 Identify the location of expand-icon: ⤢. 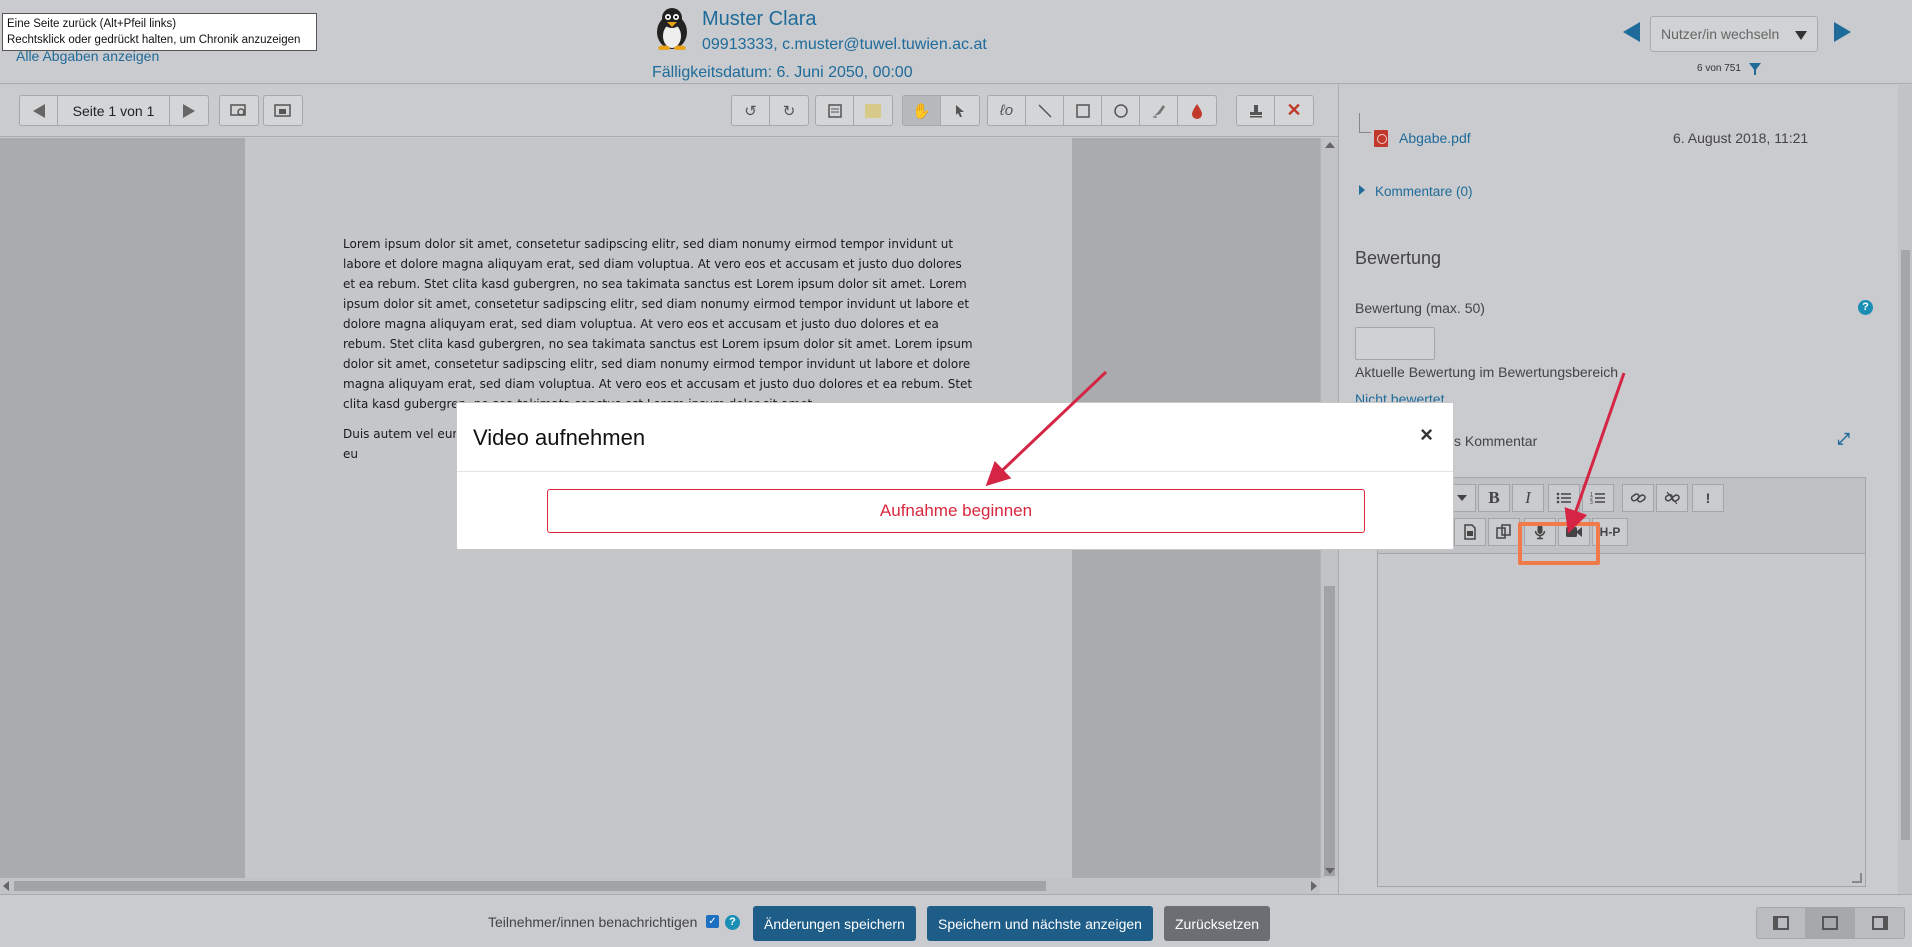
(1843, 440).